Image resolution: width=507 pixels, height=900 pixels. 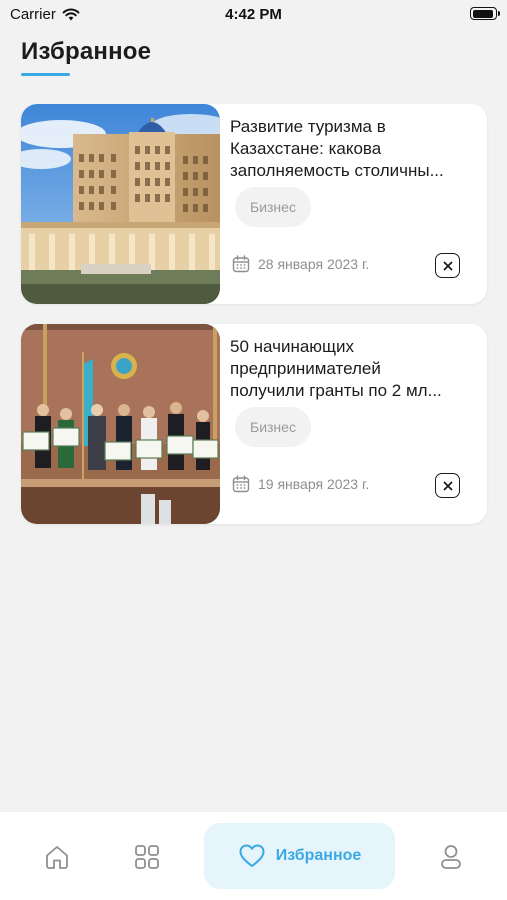 I want to click on tab-favorites: Избранное, so click(x=299, y=856).